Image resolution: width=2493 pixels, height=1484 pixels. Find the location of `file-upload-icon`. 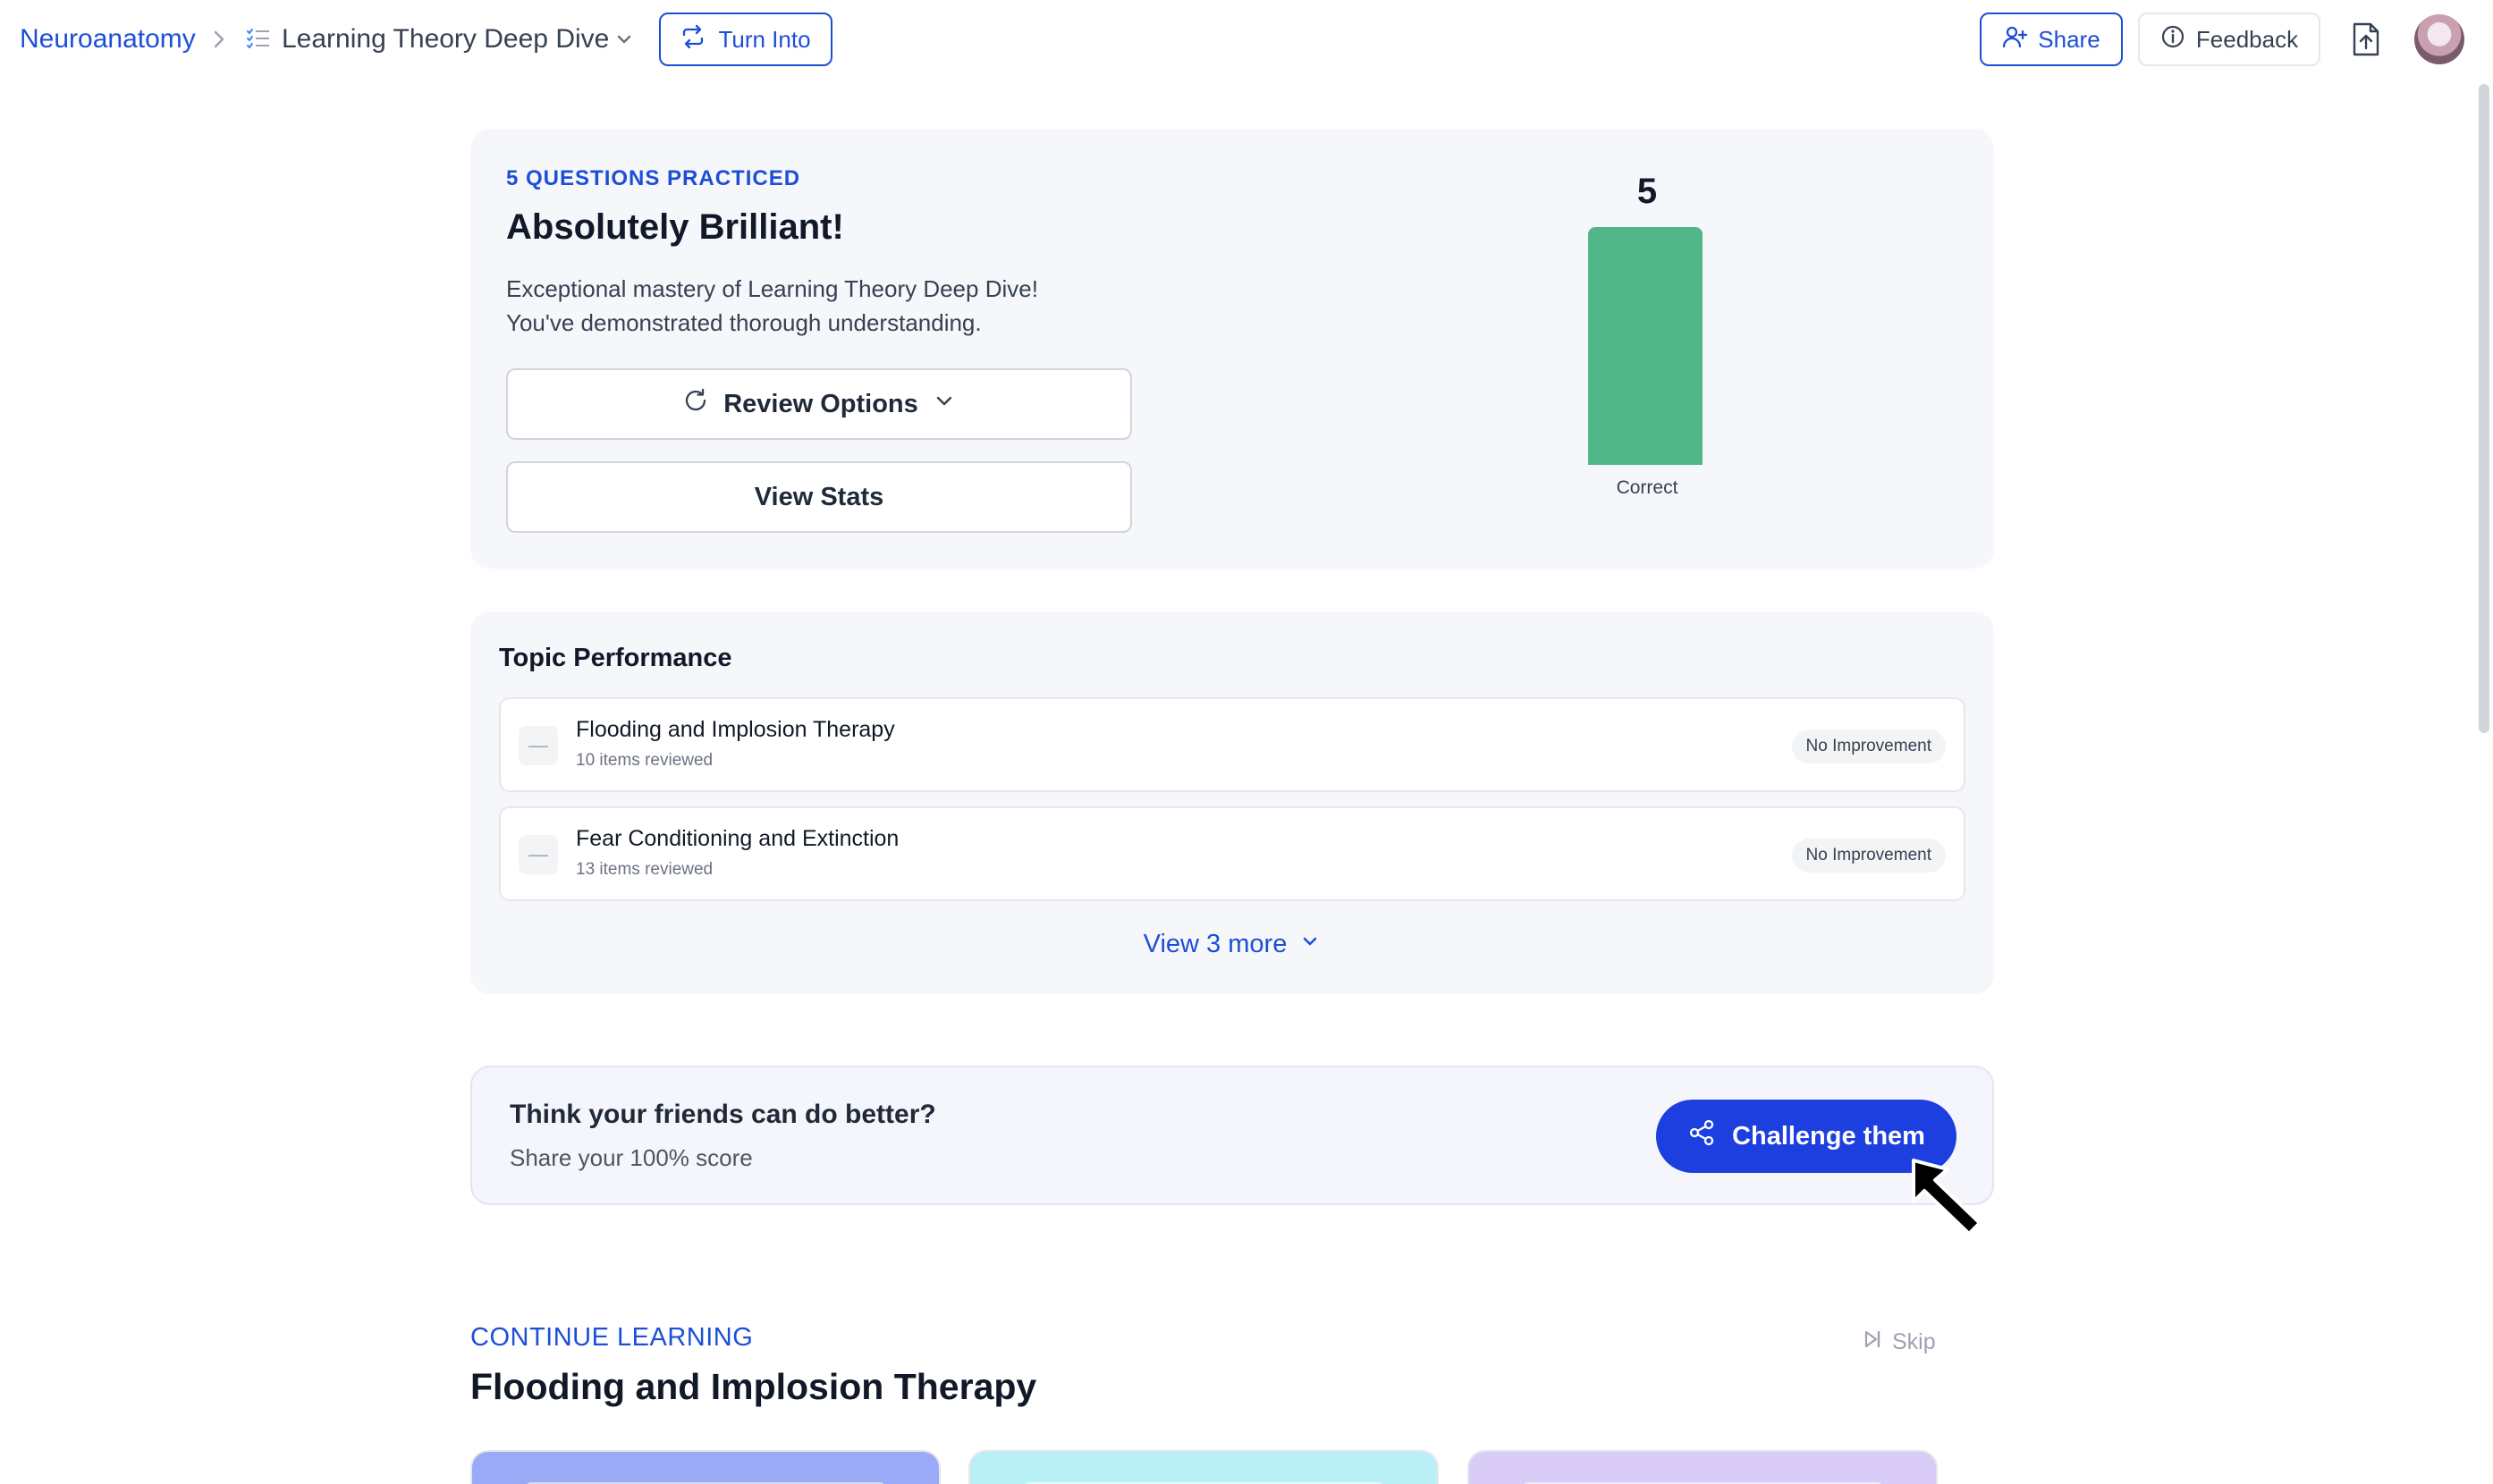

file-upload-icon is located at coordinates (2366, 39).